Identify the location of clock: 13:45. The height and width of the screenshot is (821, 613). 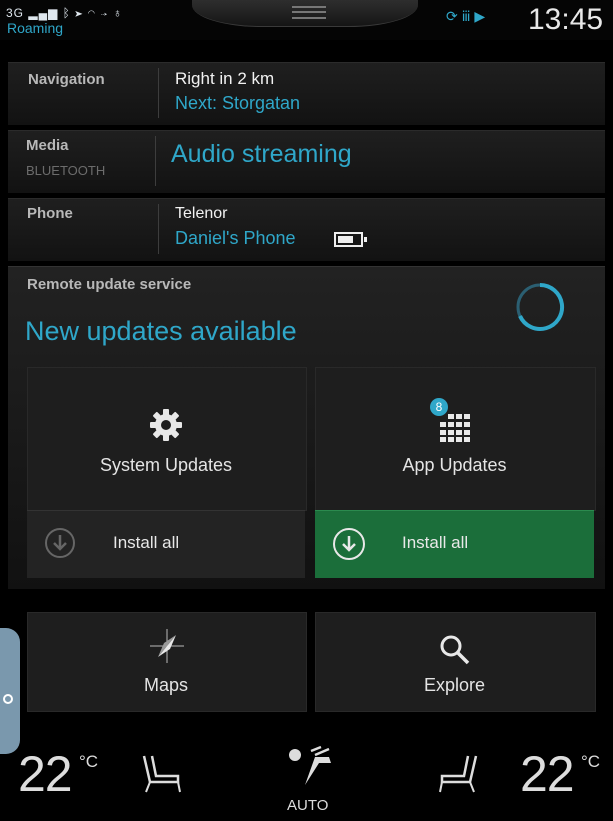
(566, 19).